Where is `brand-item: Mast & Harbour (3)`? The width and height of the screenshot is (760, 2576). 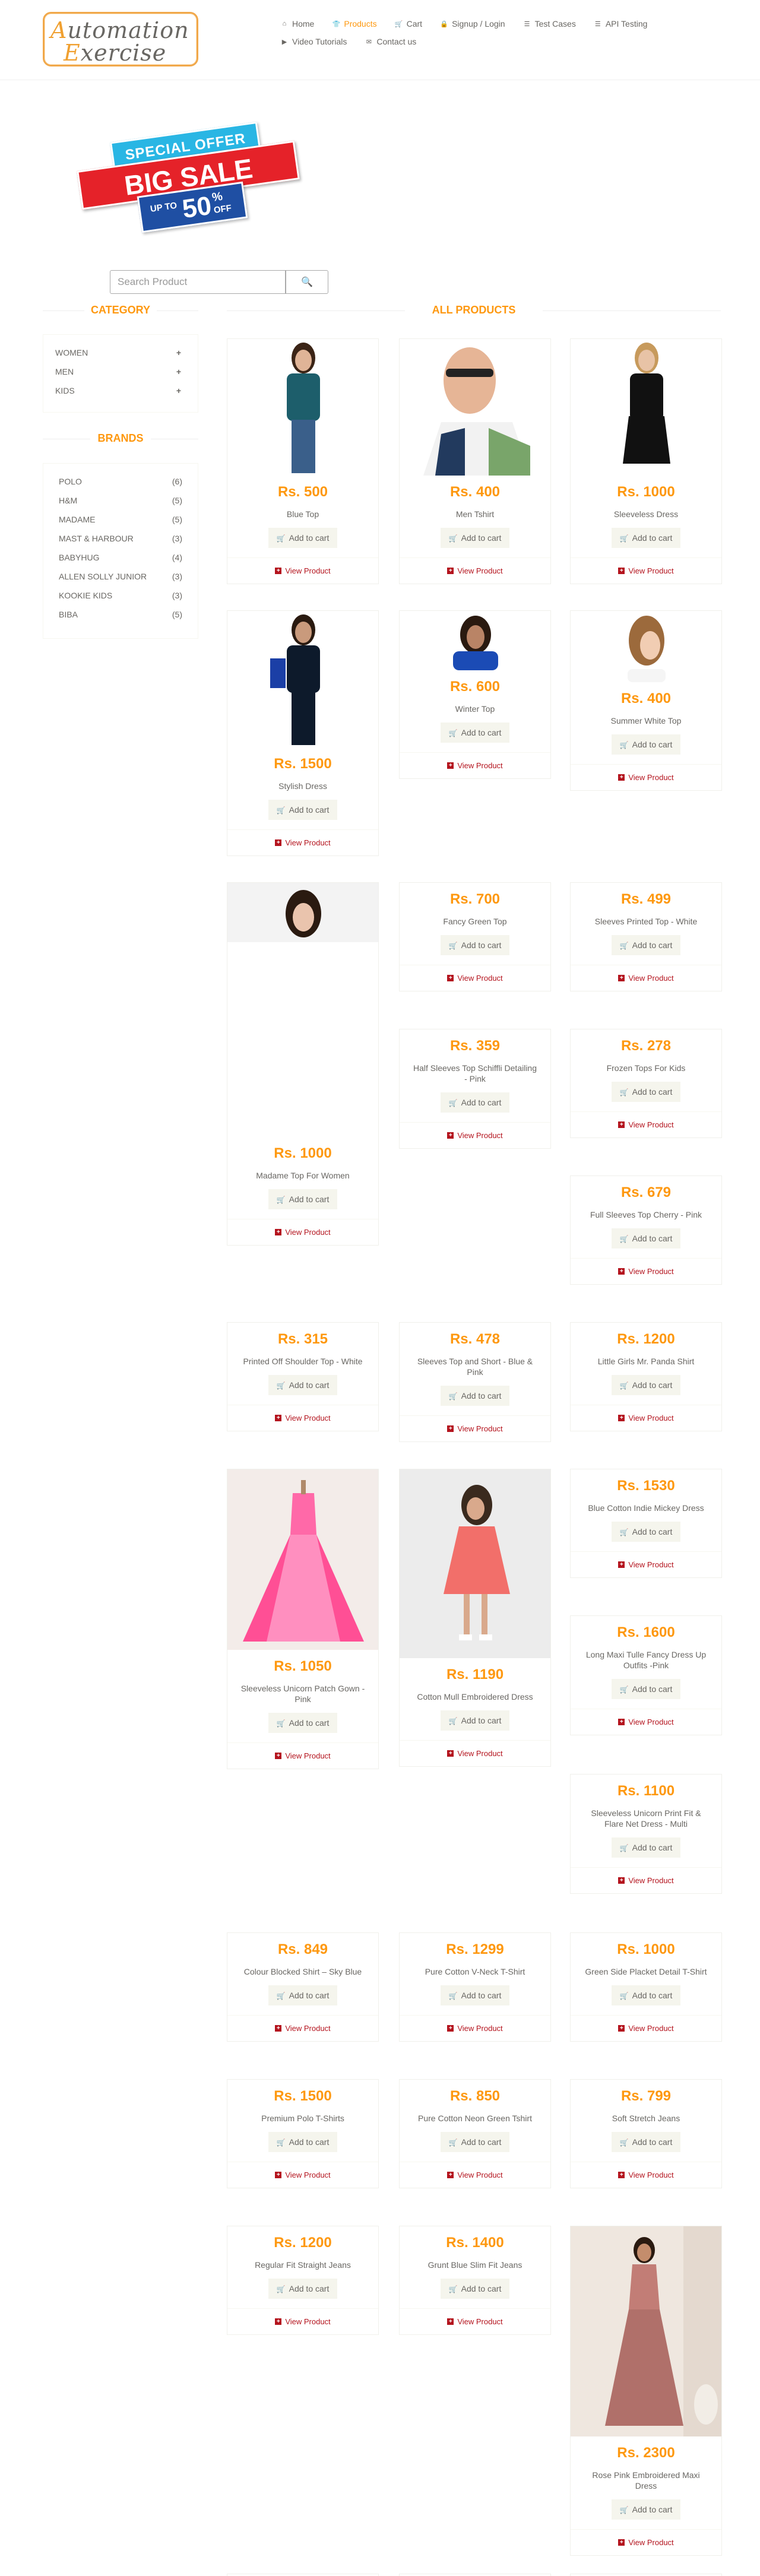
brand-item: Mast & Harbour (3) is located at coordinates (120, 539).